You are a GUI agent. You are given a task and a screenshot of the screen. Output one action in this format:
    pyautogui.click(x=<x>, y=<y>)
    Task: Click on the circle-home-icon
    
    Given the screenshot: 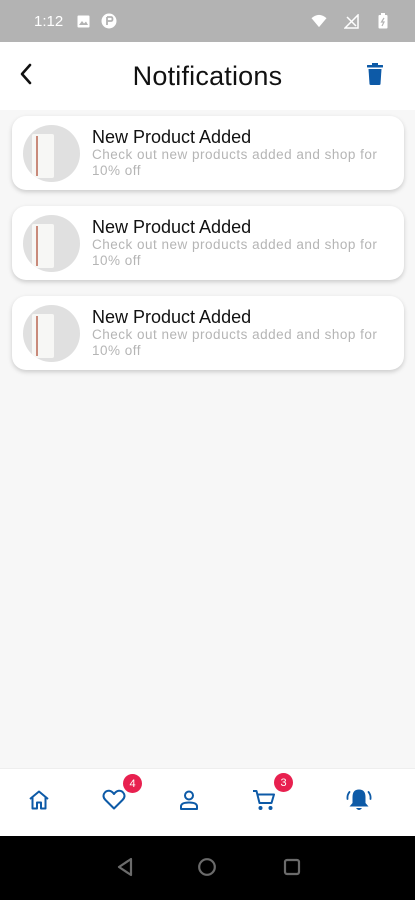 What is the action you would take?
    pyautogui.click(x=207, y=869)
    